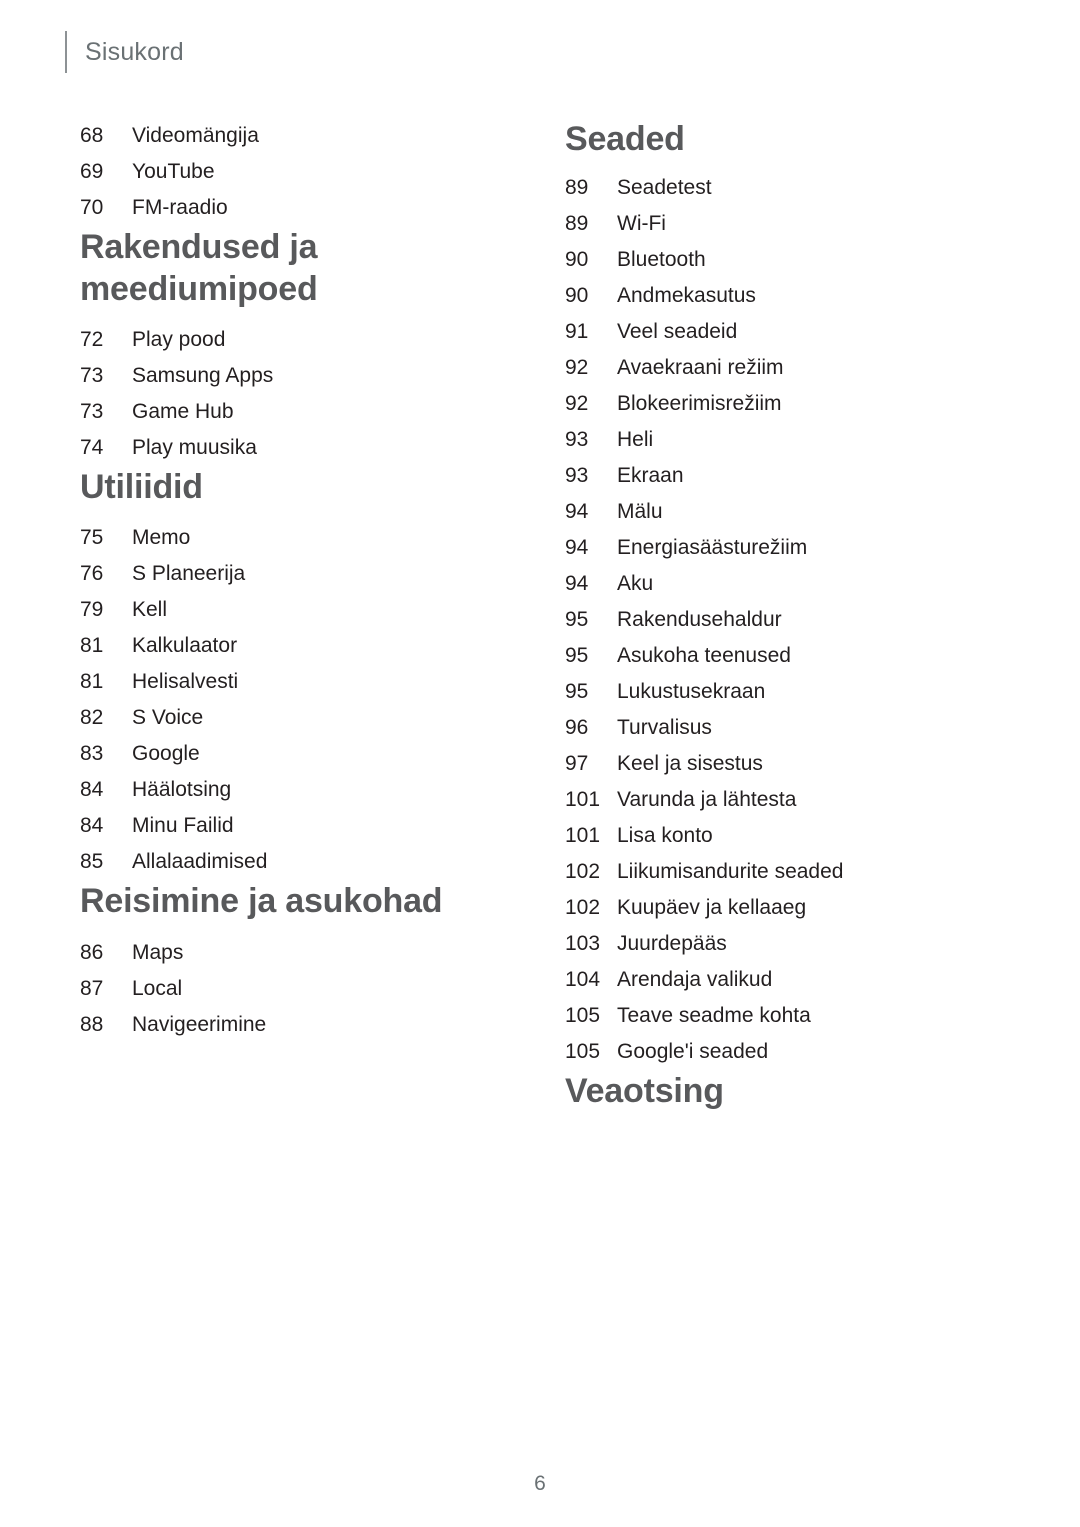 The height and width of the screenshot is (1527, 1080). I want to click on toc-entry-page: 70, so click(92, 207).